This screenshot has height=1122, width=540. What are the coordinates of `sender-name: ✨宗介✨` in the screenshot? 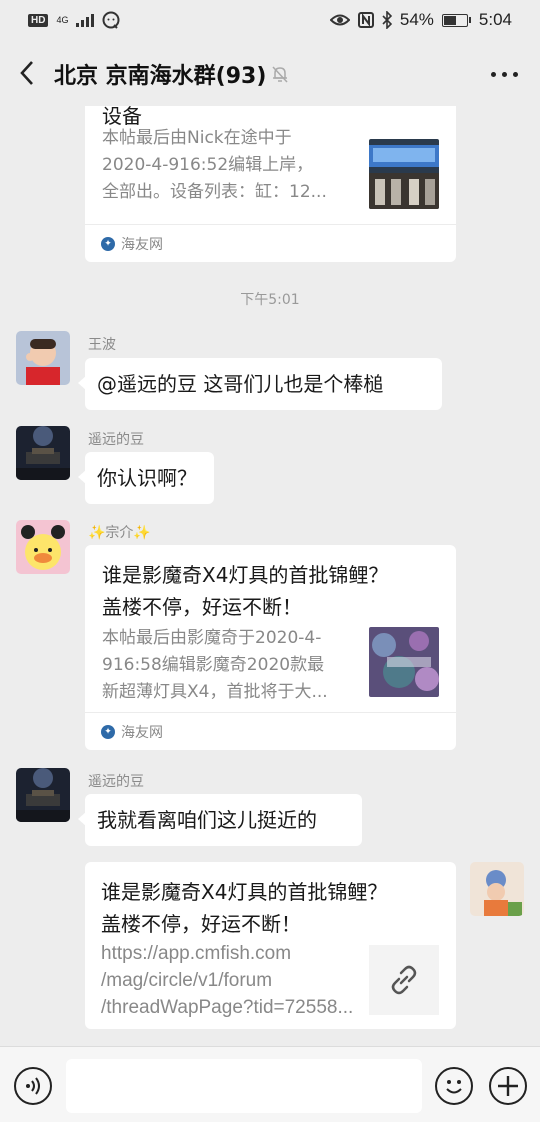 It's located at (119, 533).